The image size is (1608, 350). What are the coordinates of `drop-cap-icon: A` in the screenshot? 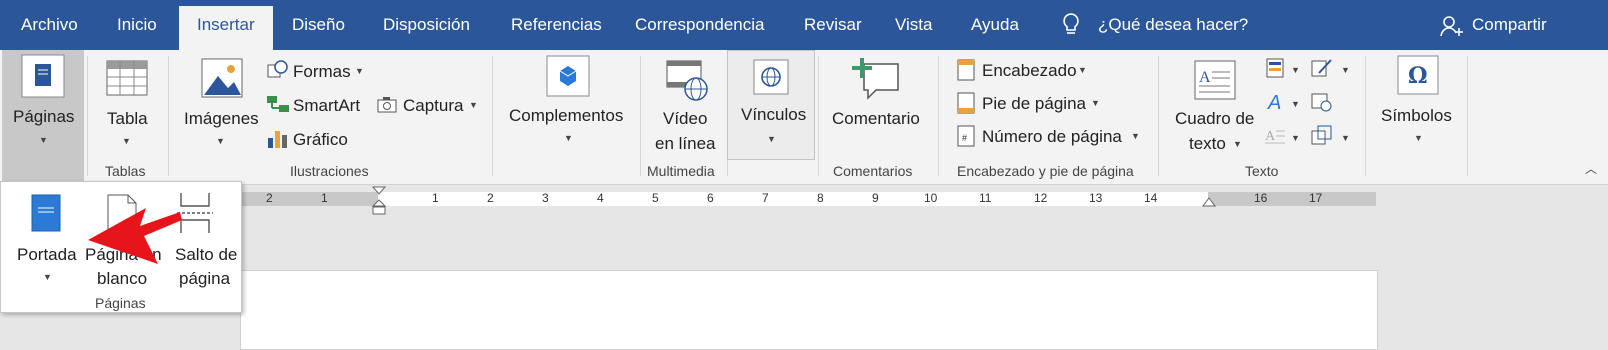 It's located at (1275, 136).